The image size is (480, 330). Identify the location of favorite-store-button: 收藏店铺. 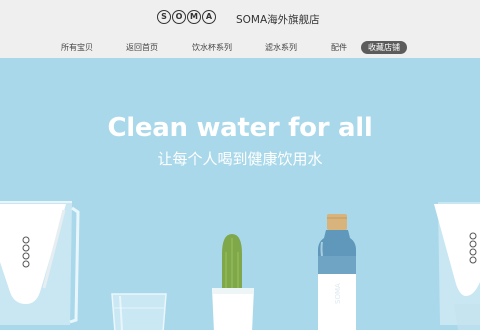
(384, 47).